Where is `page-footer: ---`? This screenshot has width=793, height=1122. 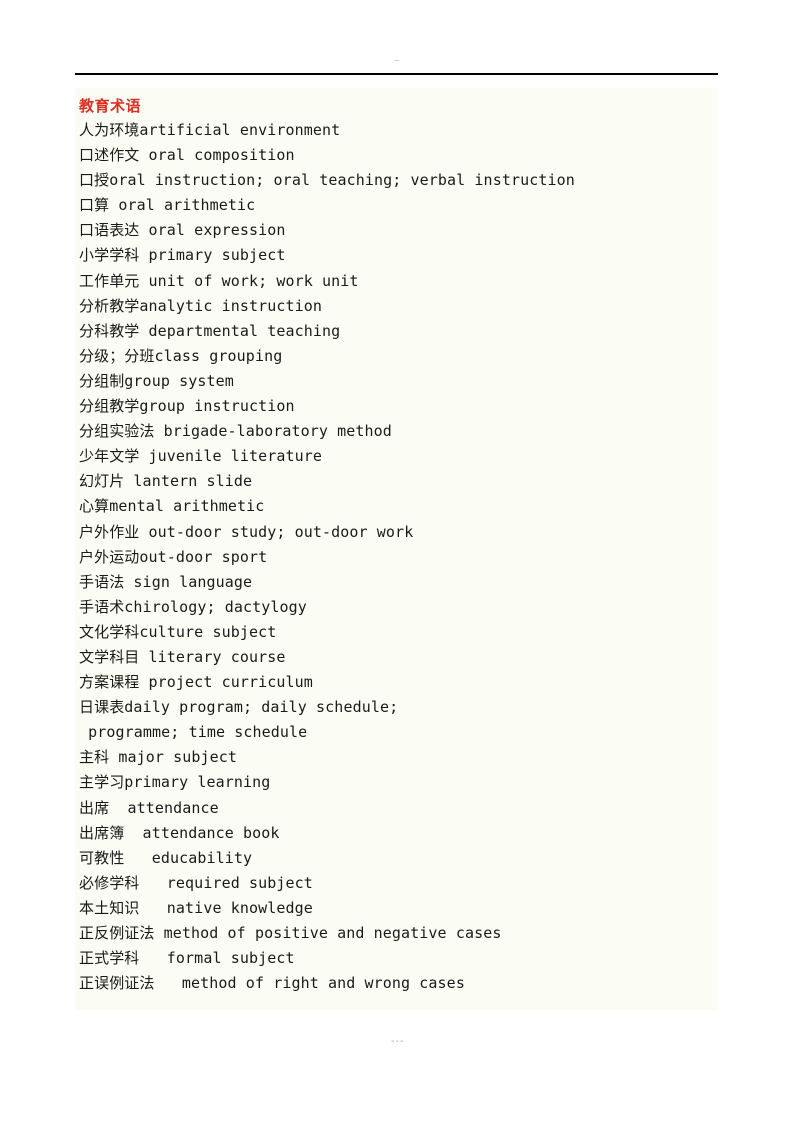
page-footer: --- is located at coordinates (396, 1051).